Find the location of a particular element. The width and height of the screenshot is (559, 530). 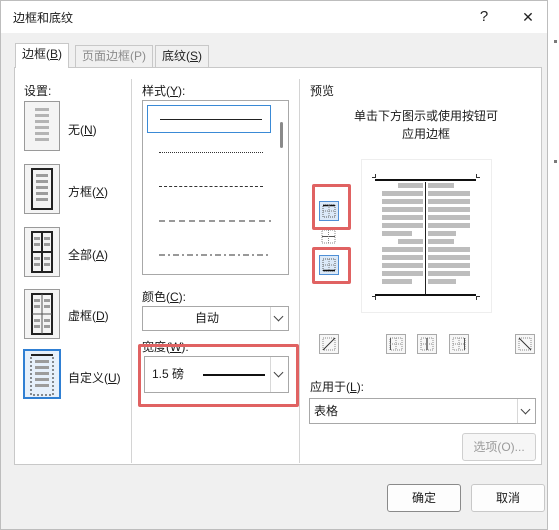

setting-custom-button is located at coordinates (42, 374).